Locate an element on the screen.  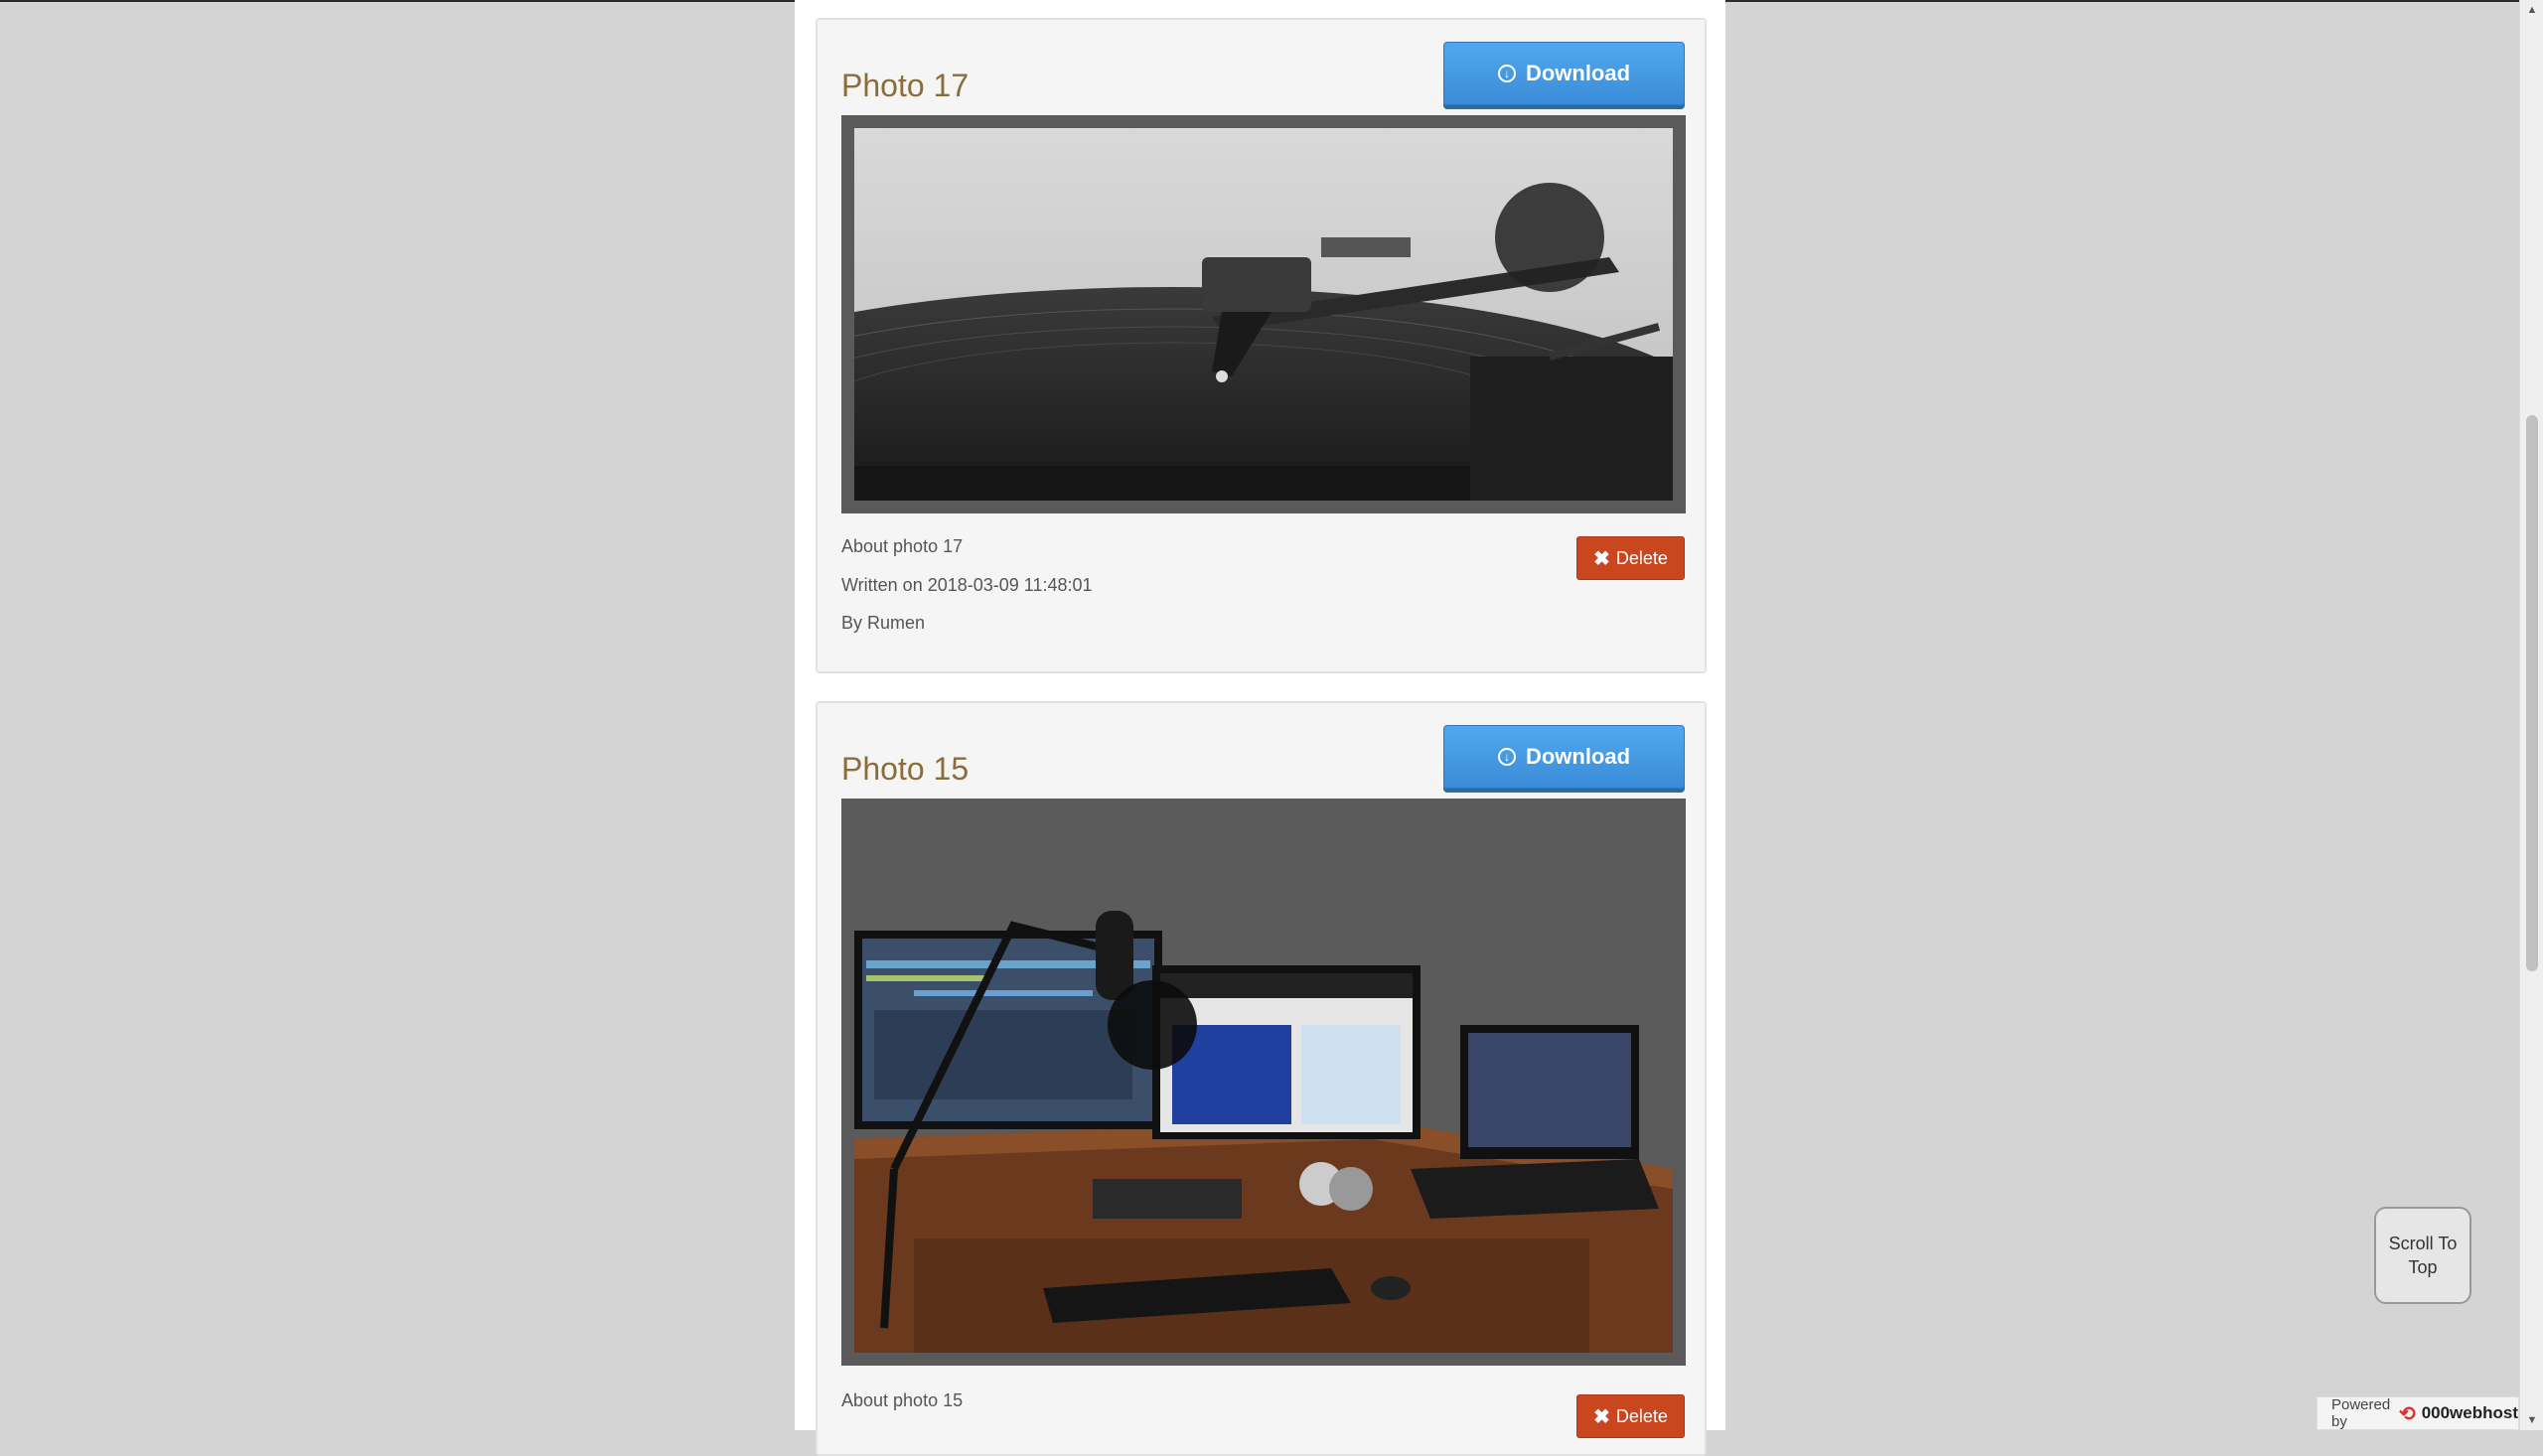
powered-by-label: Powered by is located at coordinates (2361, 1413).